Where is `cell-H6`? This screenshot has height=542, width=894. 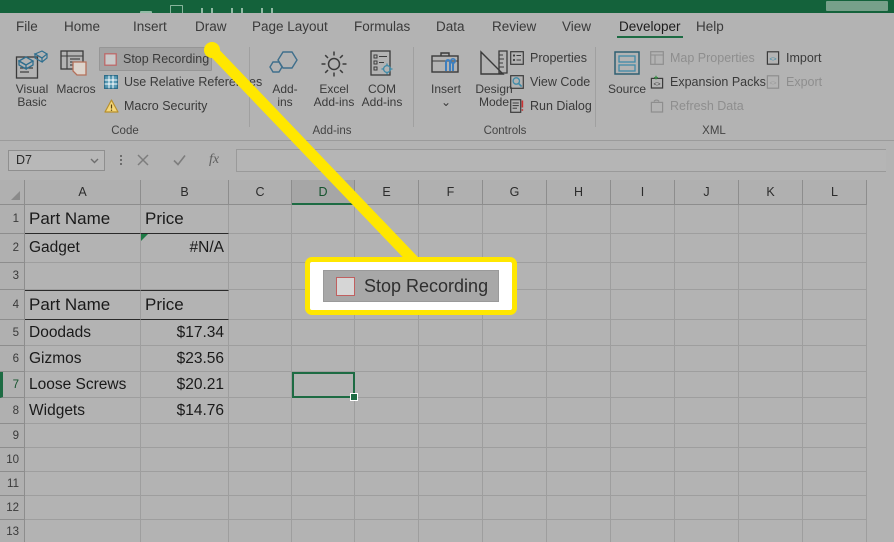
cell-H6 is located at coordinates (579, 359).